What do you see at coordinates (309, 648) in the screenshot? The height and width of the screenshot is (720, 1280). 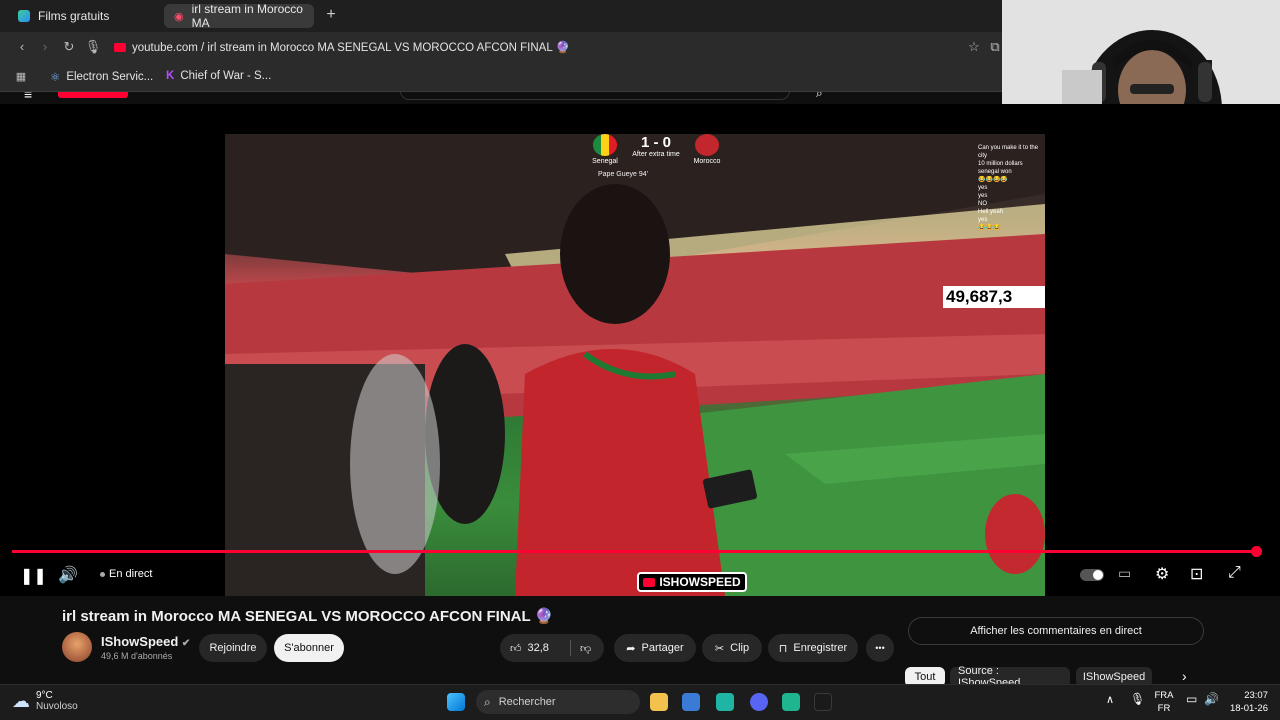 I see `subscribe-button: S'abonner` at bounding box center [309, 648].